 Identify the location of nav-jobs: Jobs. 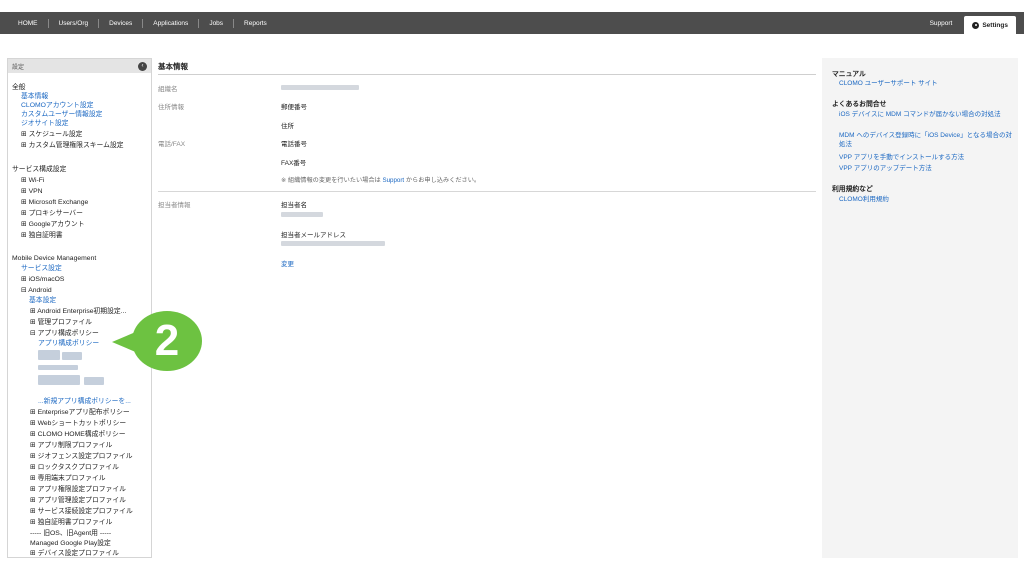
(217, 23).